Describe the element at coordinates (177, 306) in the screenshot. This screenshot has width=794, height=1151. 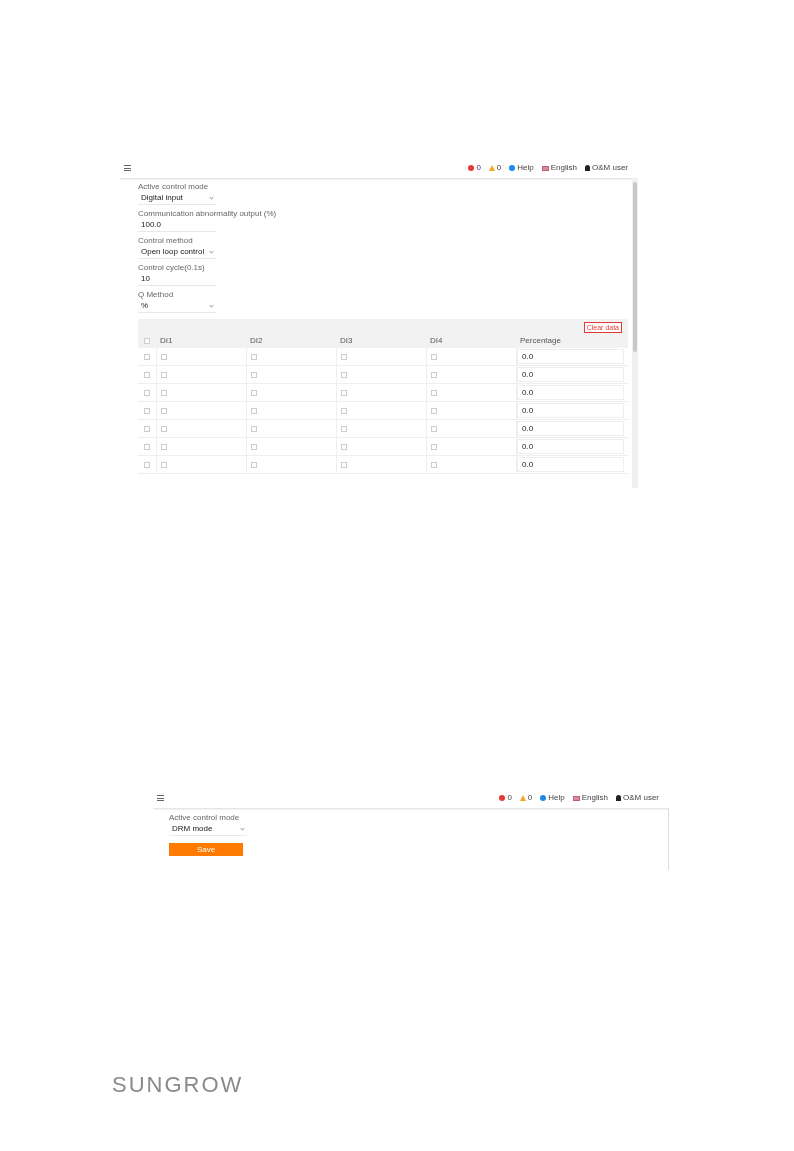
I see `dropdown: %` at that location.